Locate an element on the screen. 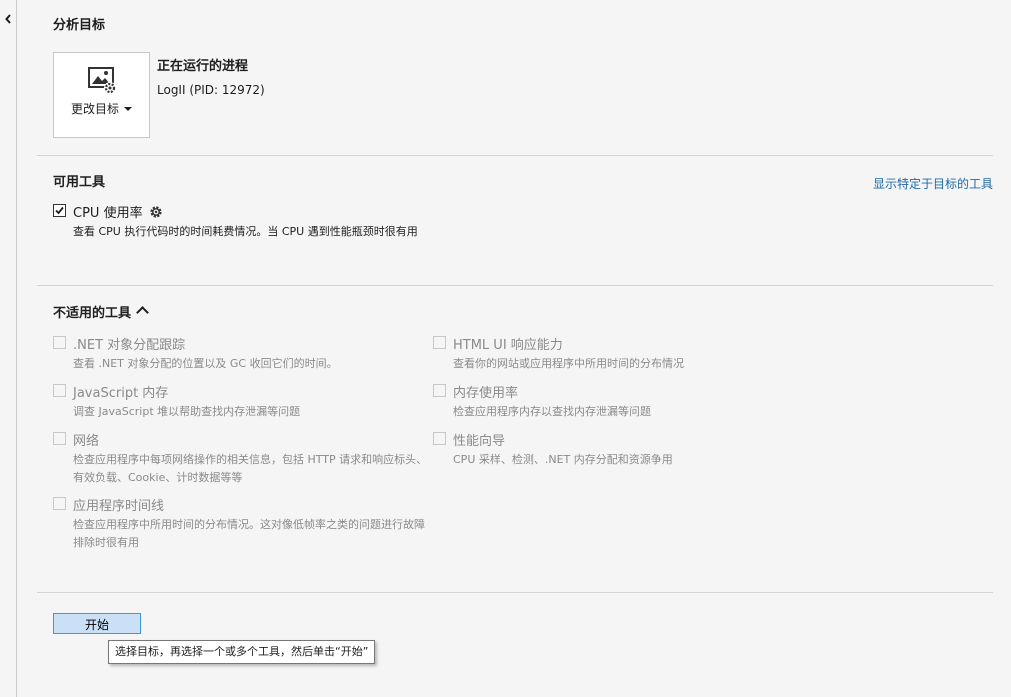  tool-description: 查看你的网站或应用程序中所用时间的分布情况 is located at coordinates (568, 363).